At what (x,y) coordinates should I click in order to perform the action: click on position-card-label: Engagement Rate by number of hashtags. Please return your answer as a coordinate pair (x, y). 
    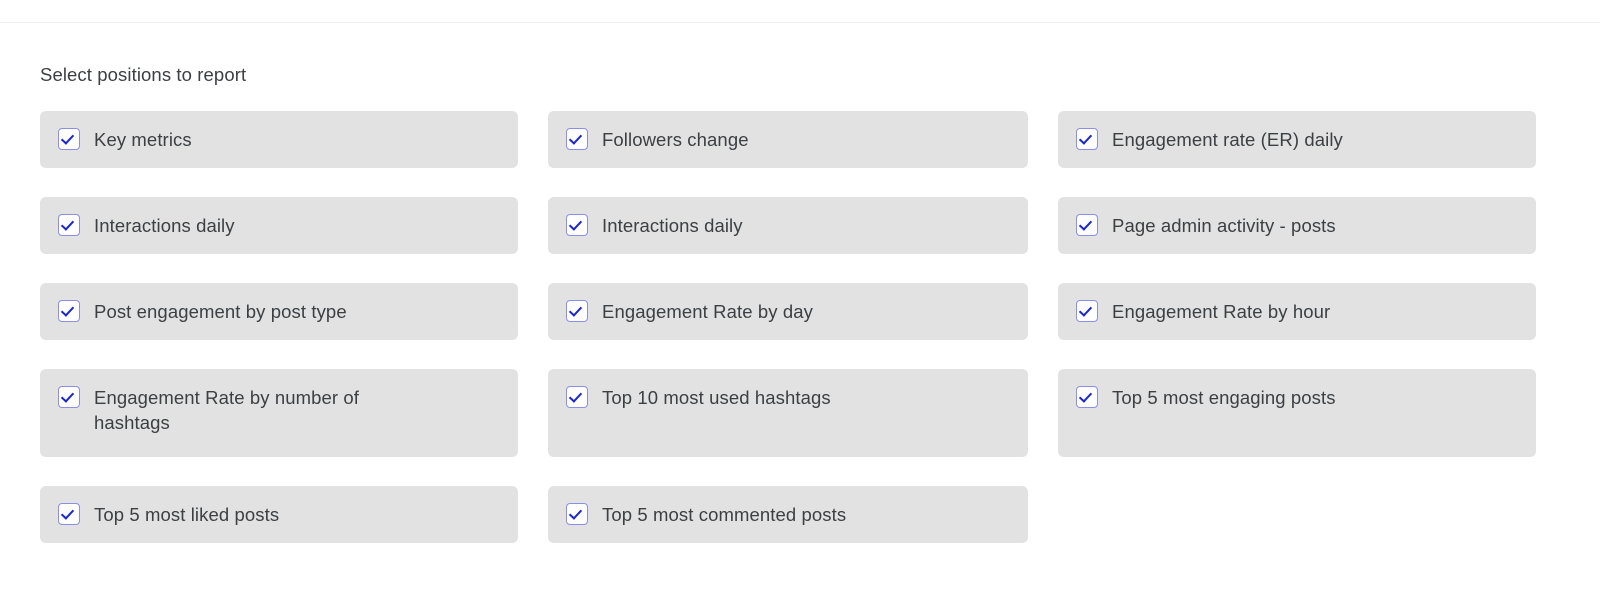
    Looking at the image, I should click on (227, 410).